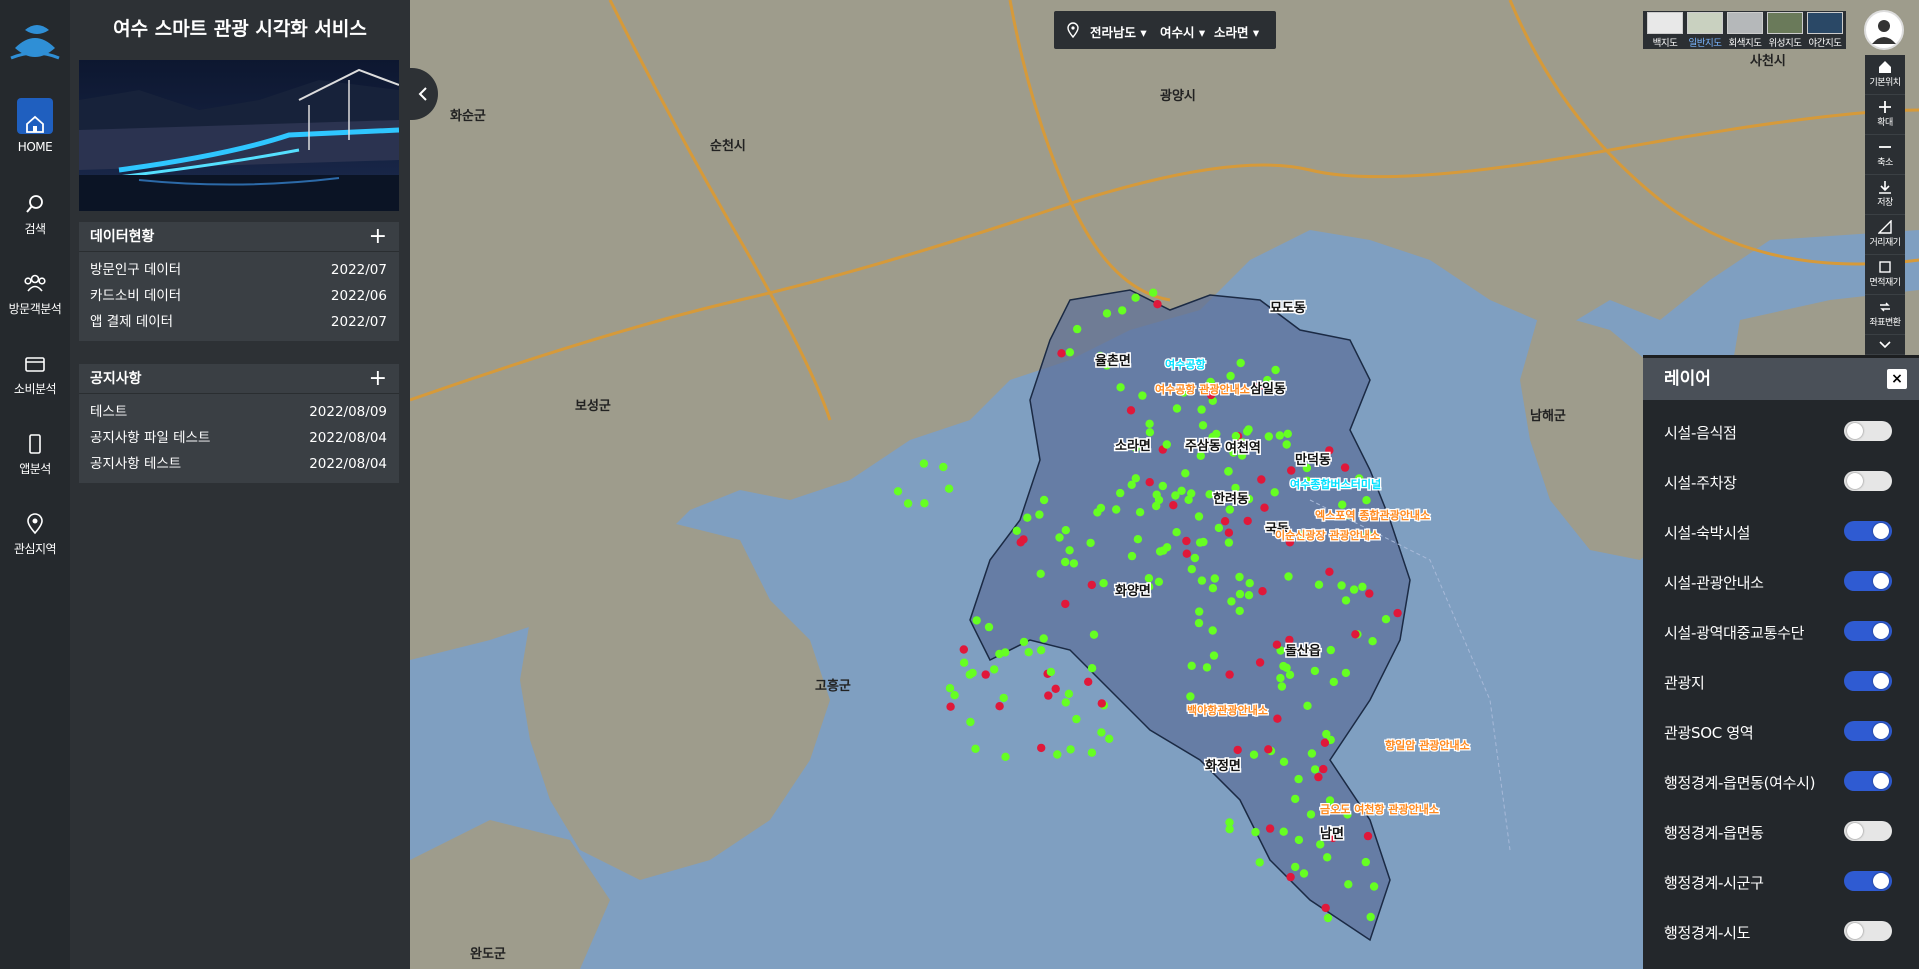  I want to click on list-item: 공지사항 테스트 2022/08/04, so click(239, 464).